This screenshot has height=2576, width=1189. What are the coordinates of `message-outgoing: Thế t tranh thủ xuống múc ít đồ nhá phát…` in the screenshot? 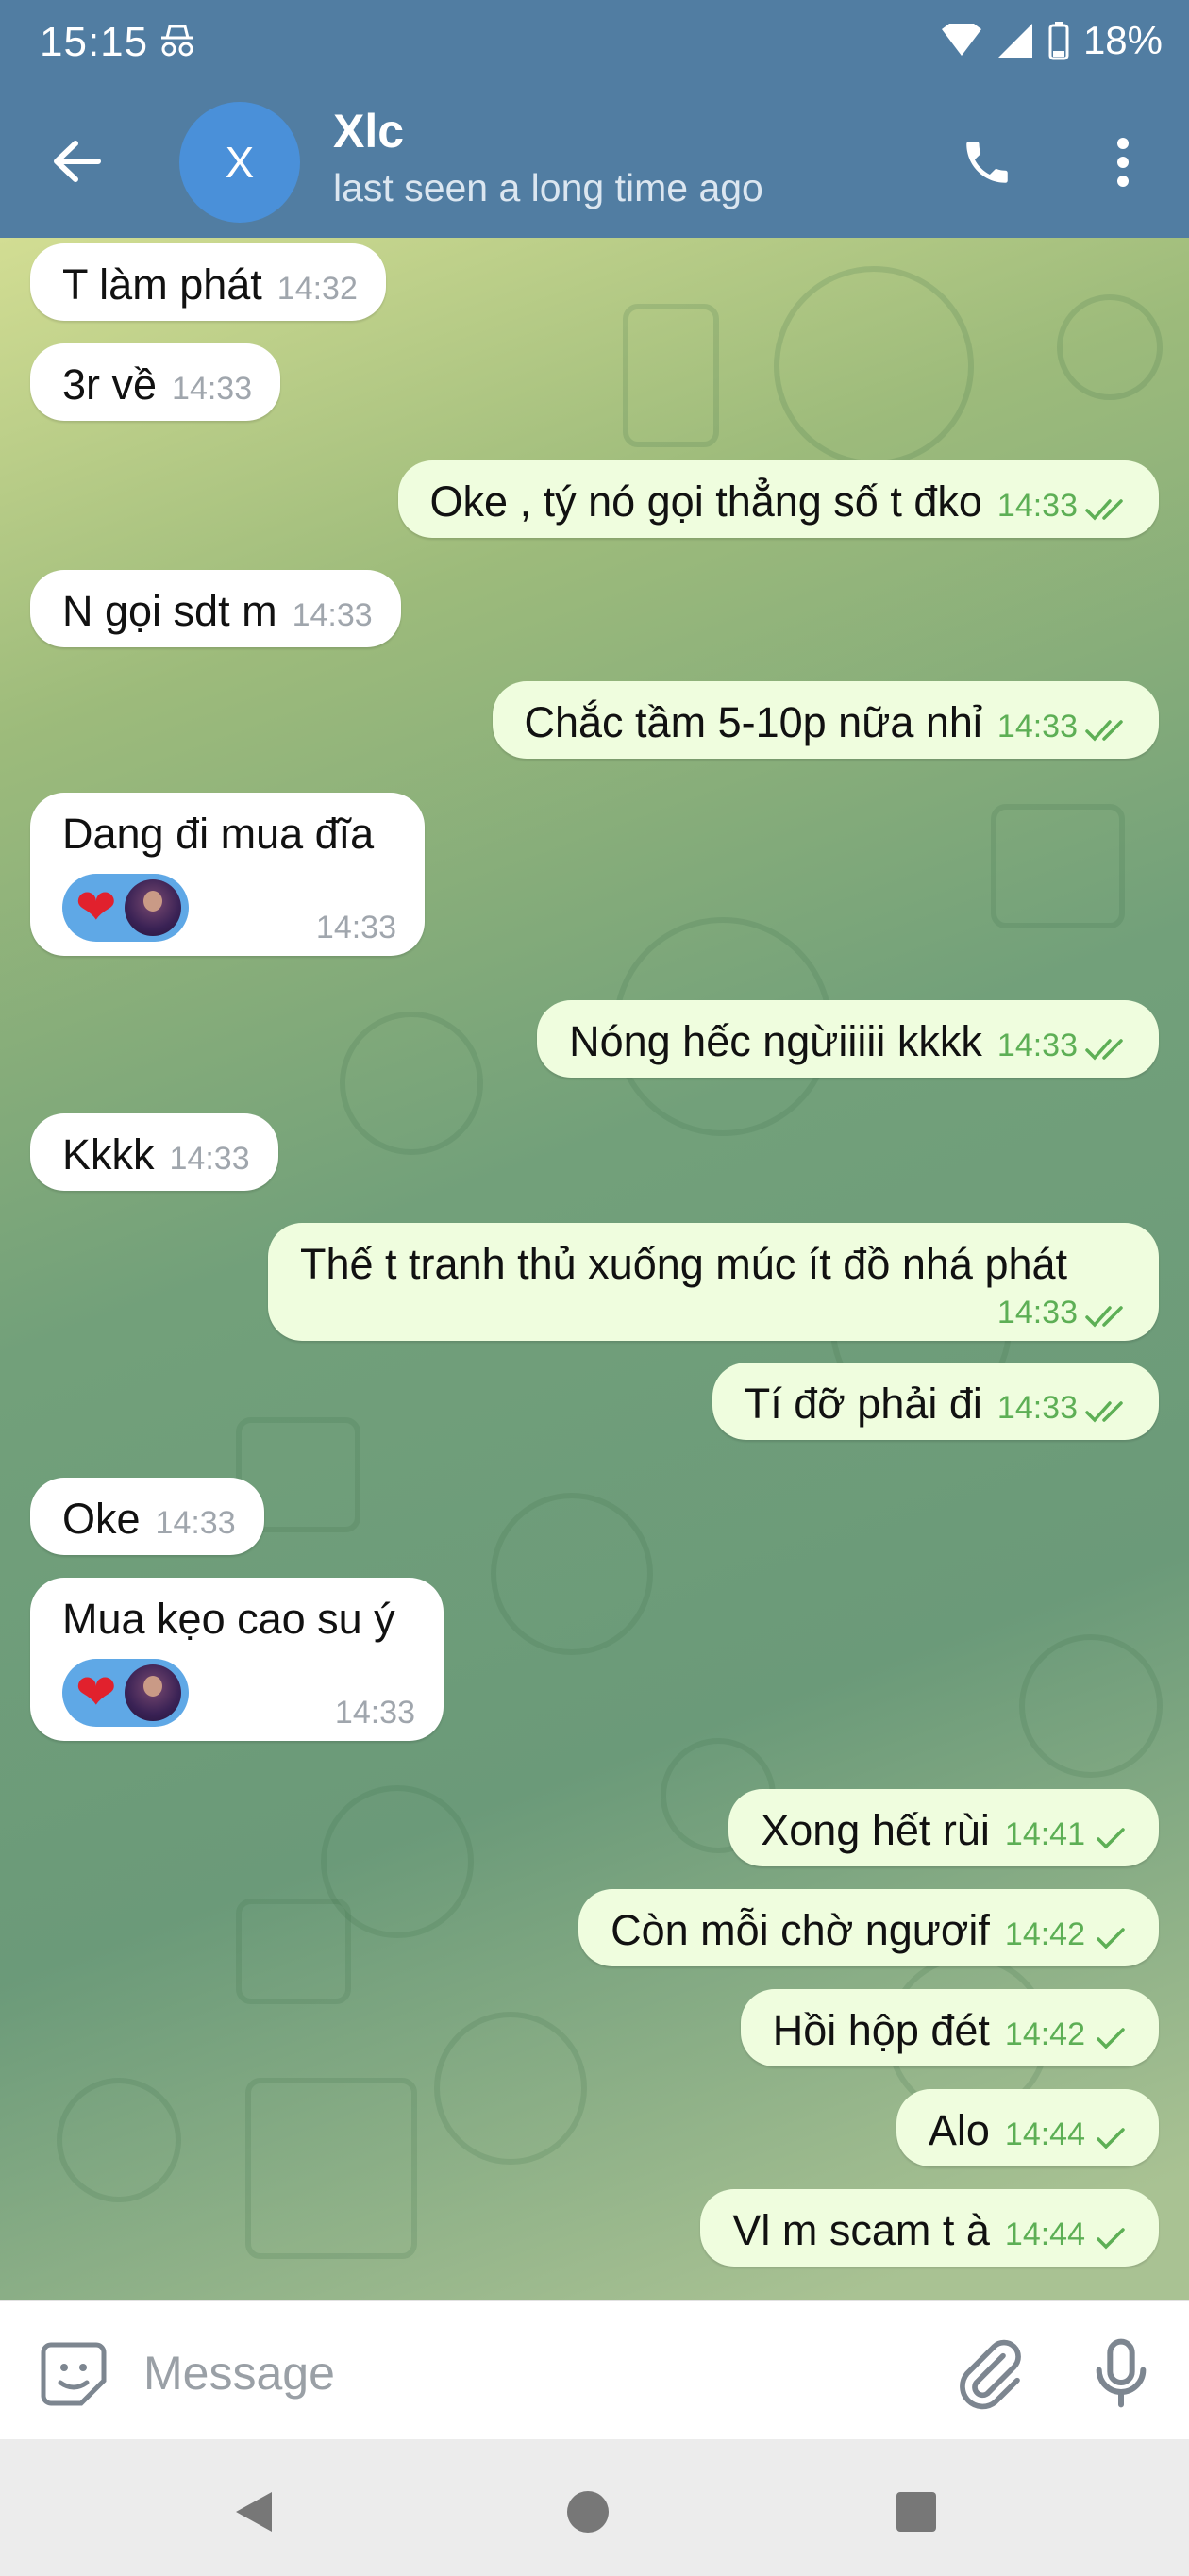 It's located at (714, 1282).